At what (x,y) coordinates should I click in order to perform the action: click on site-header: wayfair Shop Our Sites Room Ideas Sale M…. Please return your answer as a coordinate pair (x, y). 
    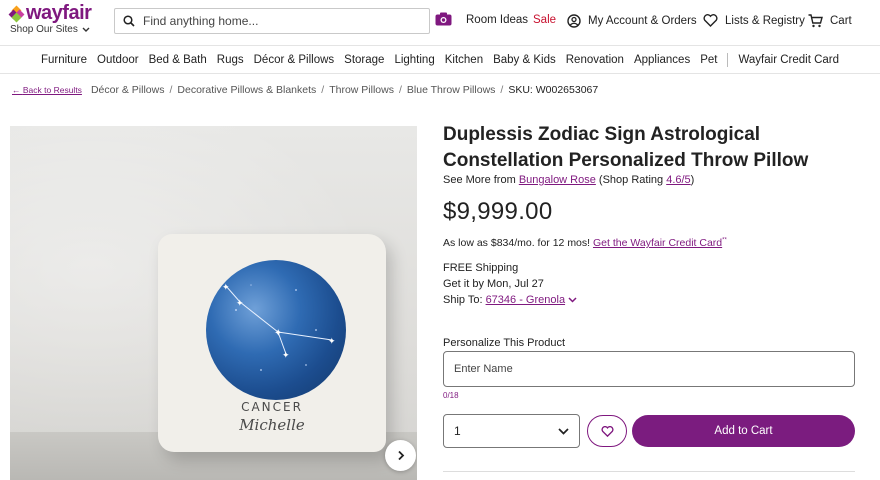
    Looking at the image, I should click on (440, 23).